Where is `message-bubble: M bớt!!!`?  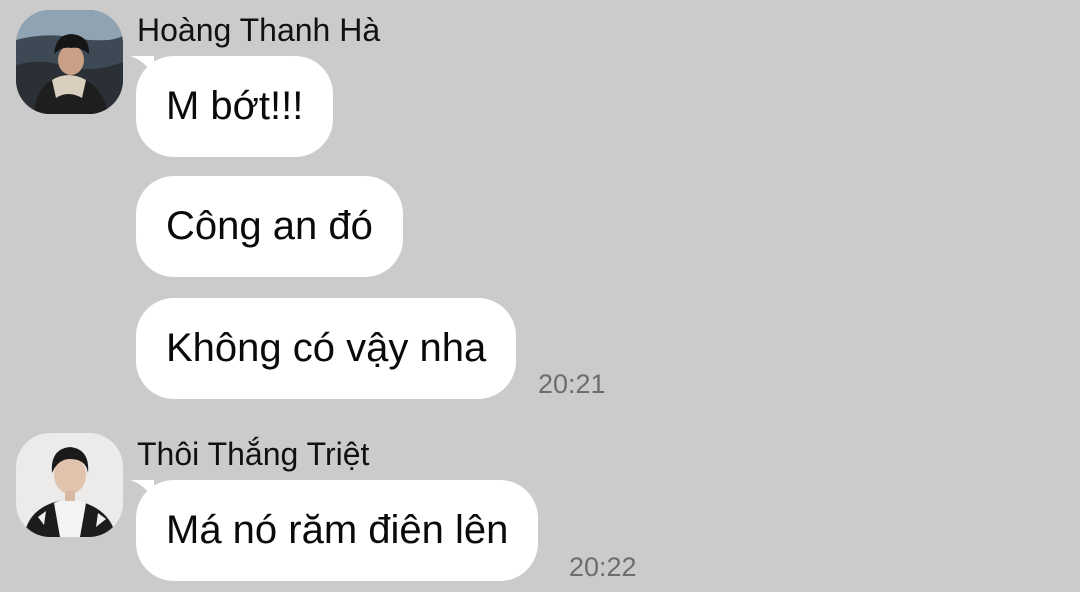
message-bubble: M bớt!!! is located at coordinates (232, 106).